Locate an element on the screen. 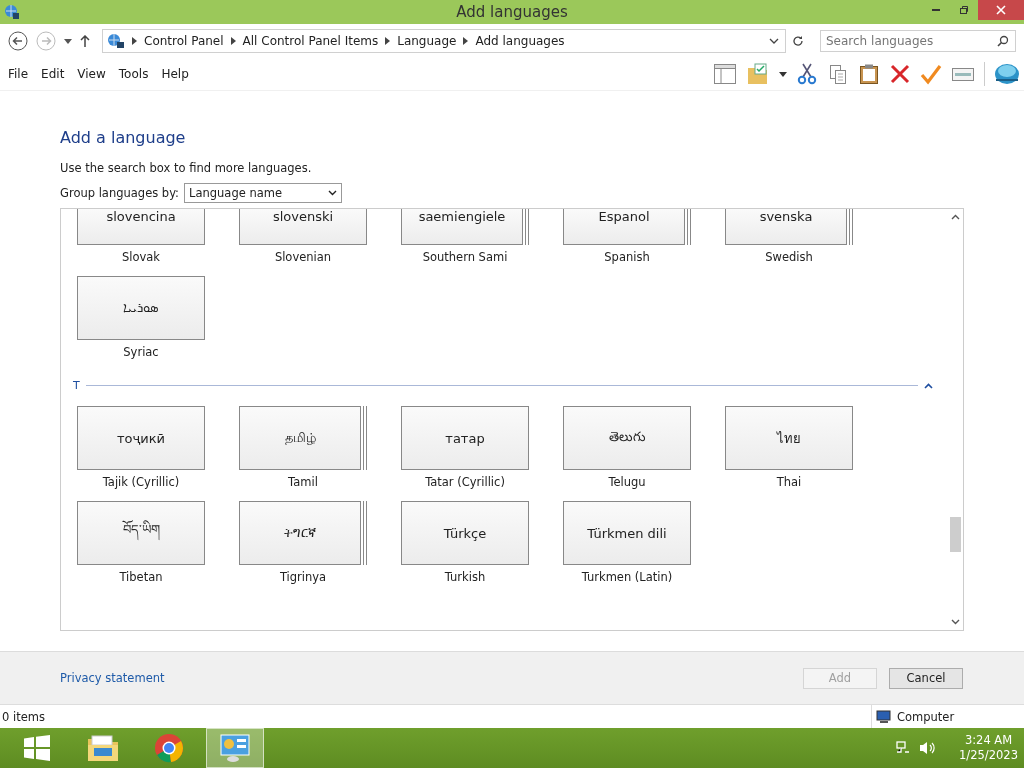 The width and height of the screenshot is (1024, 768). breadcrumb: All Control Panel Items is located at coordinates (310, 41).